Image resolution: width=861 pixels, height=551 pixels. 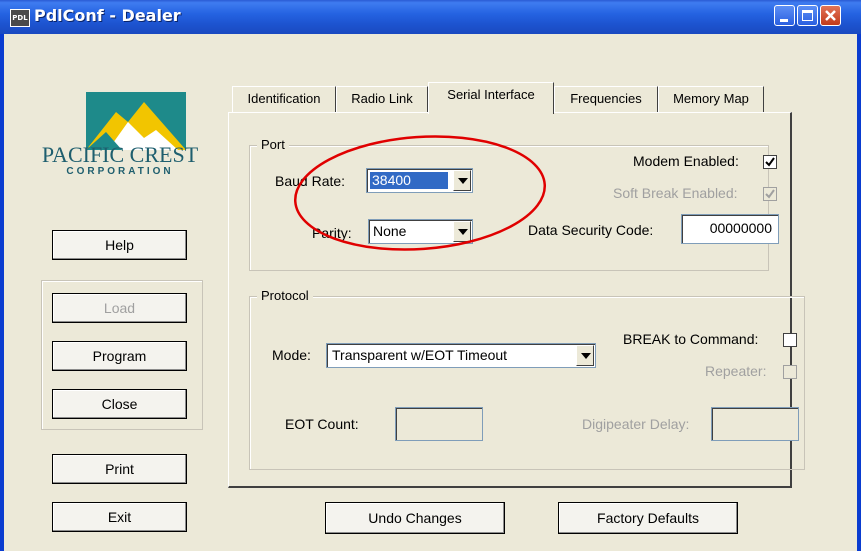 What do you see at coordinates (2, 292) in the screenshot?
I see `window-frame-left` at bounding box center [2, 292].